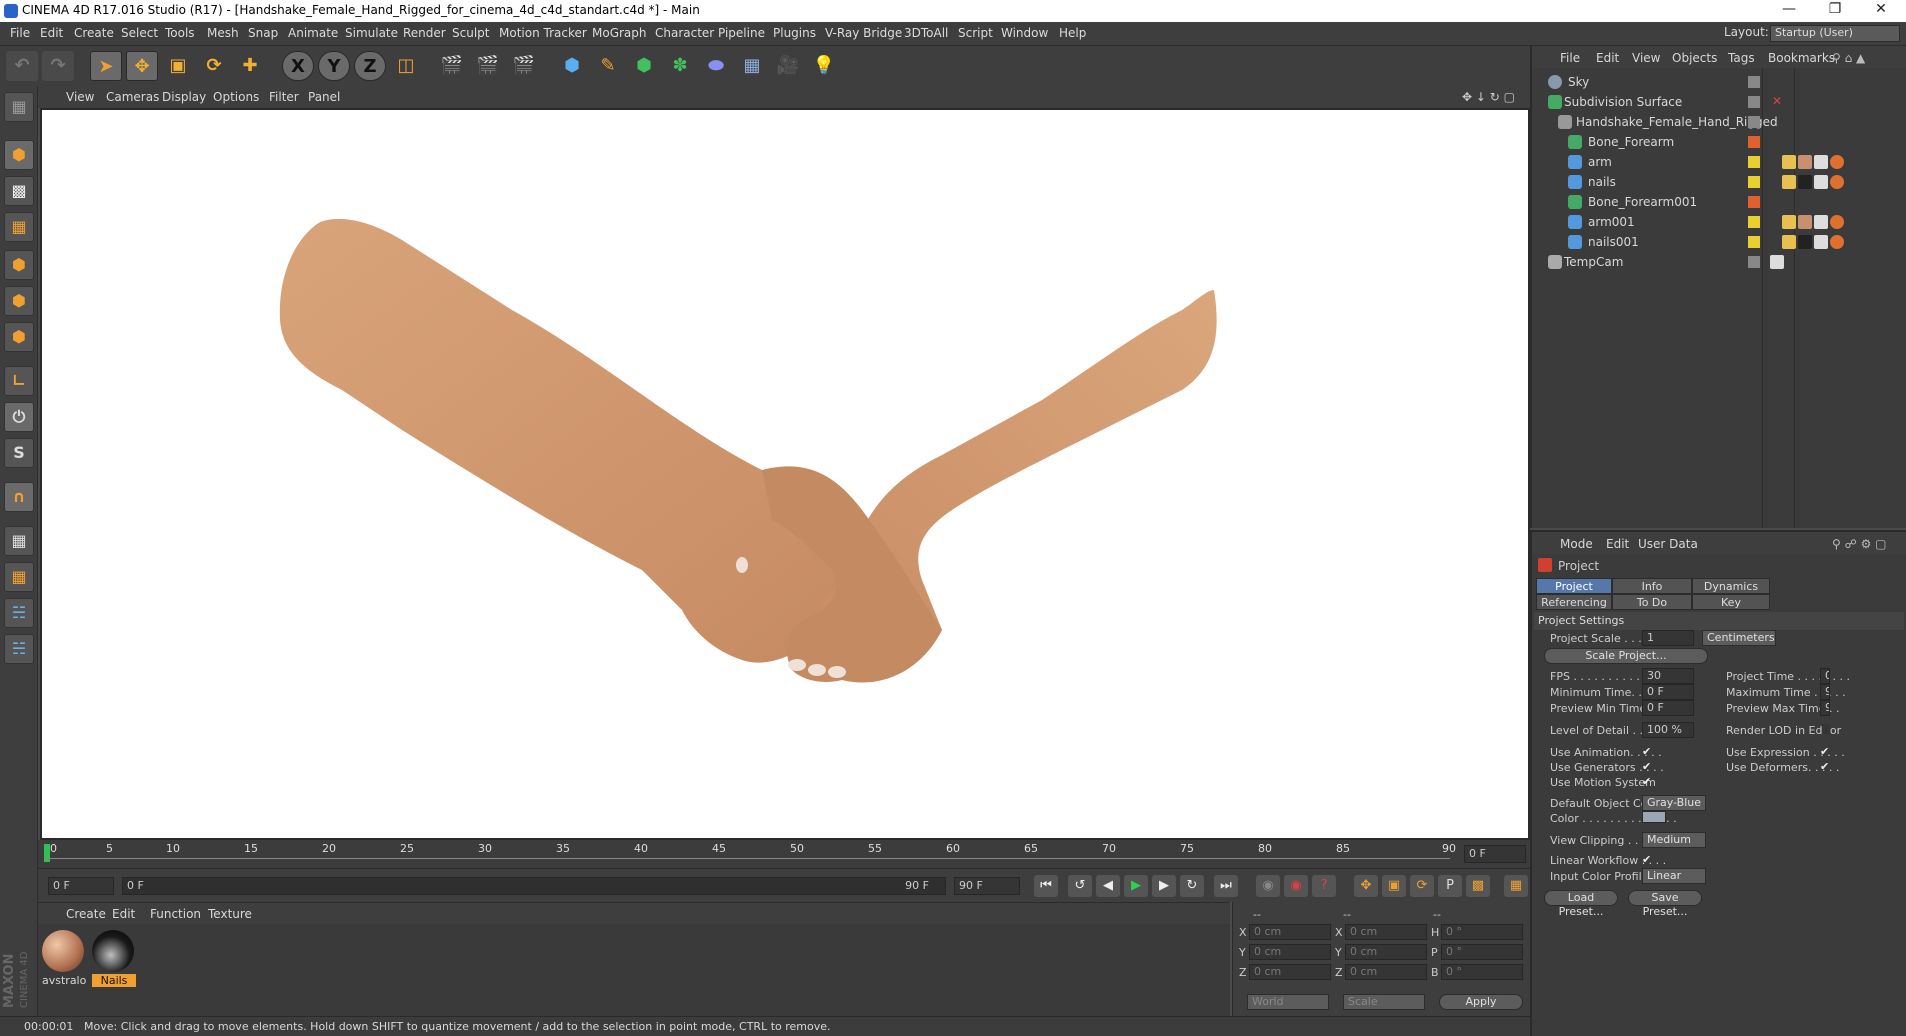 The image size is (1906, 1036). What do you see at coordinates (1719, 202) in the screenshot?
I see `object-row-bone-forearm001: Bone_Forearm001` at bounding box center [1719, 202].